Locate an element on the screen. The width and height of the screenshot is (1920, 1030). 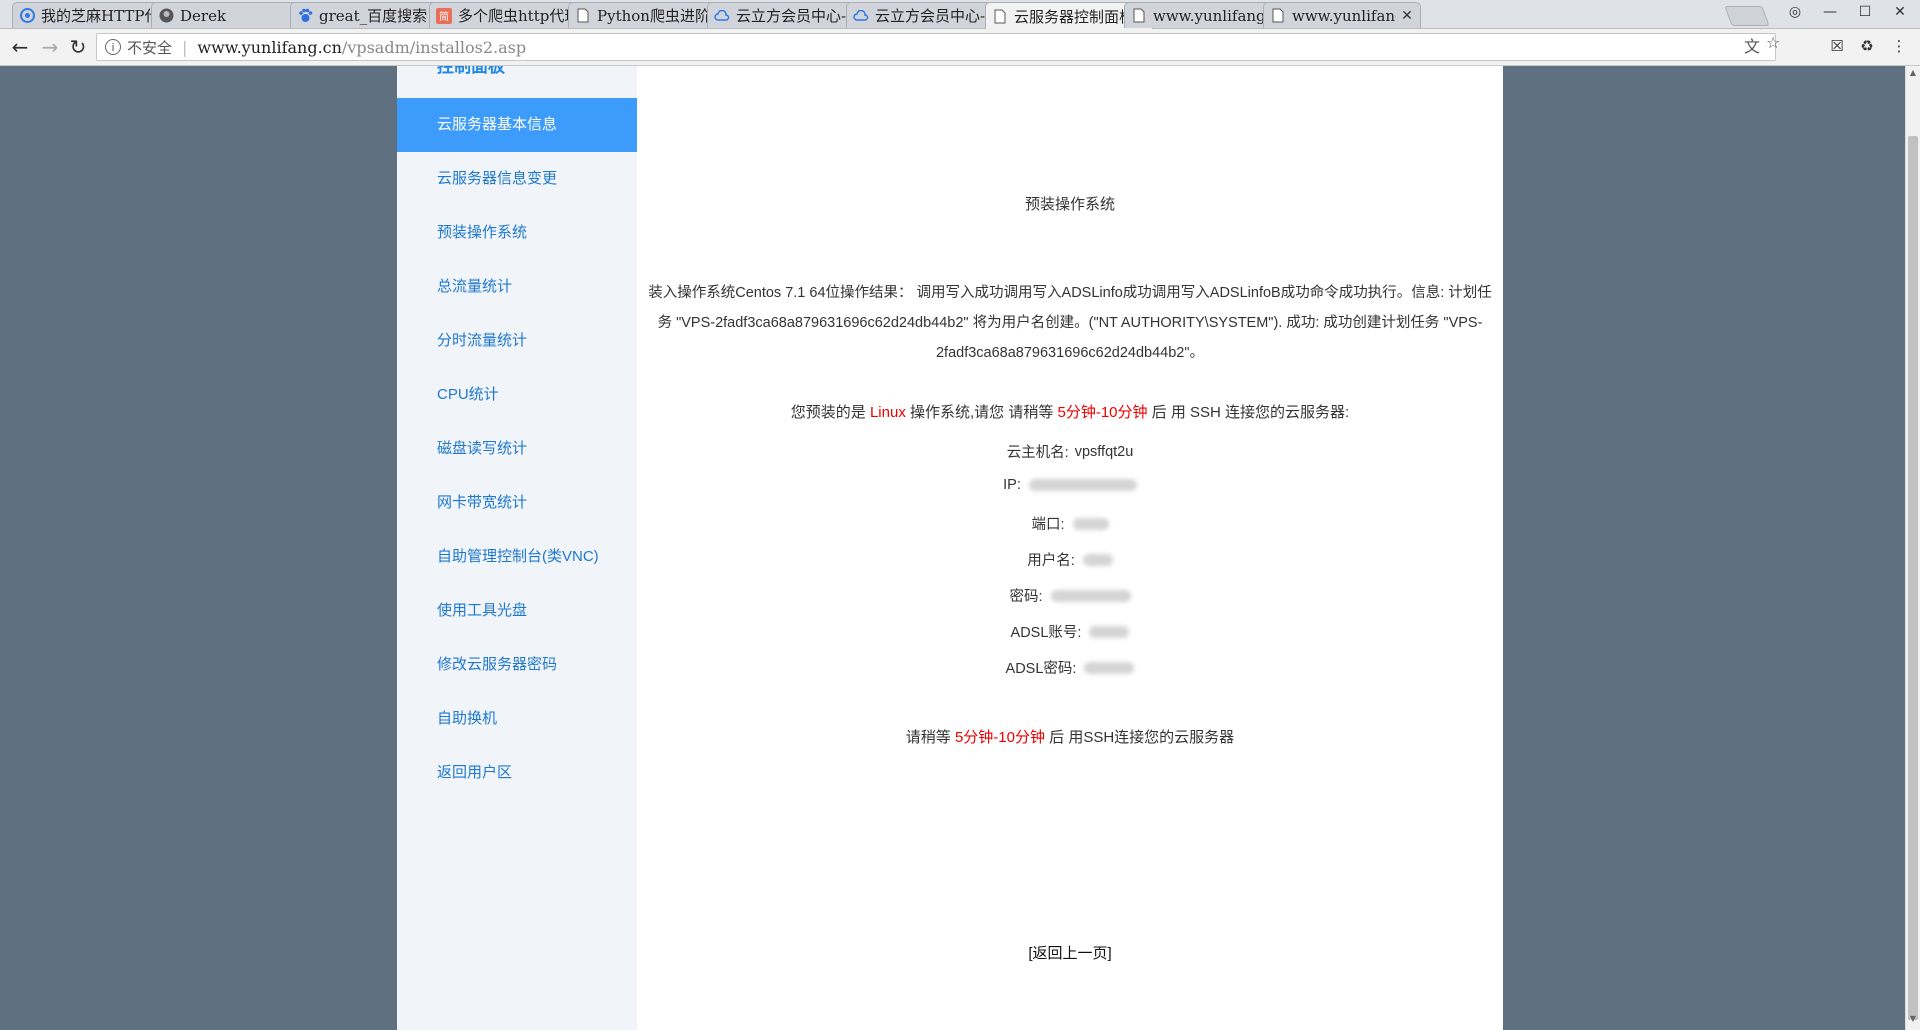
notice-mid: 操作系统,请您 请稍等 is located at coordinates (981, 412).